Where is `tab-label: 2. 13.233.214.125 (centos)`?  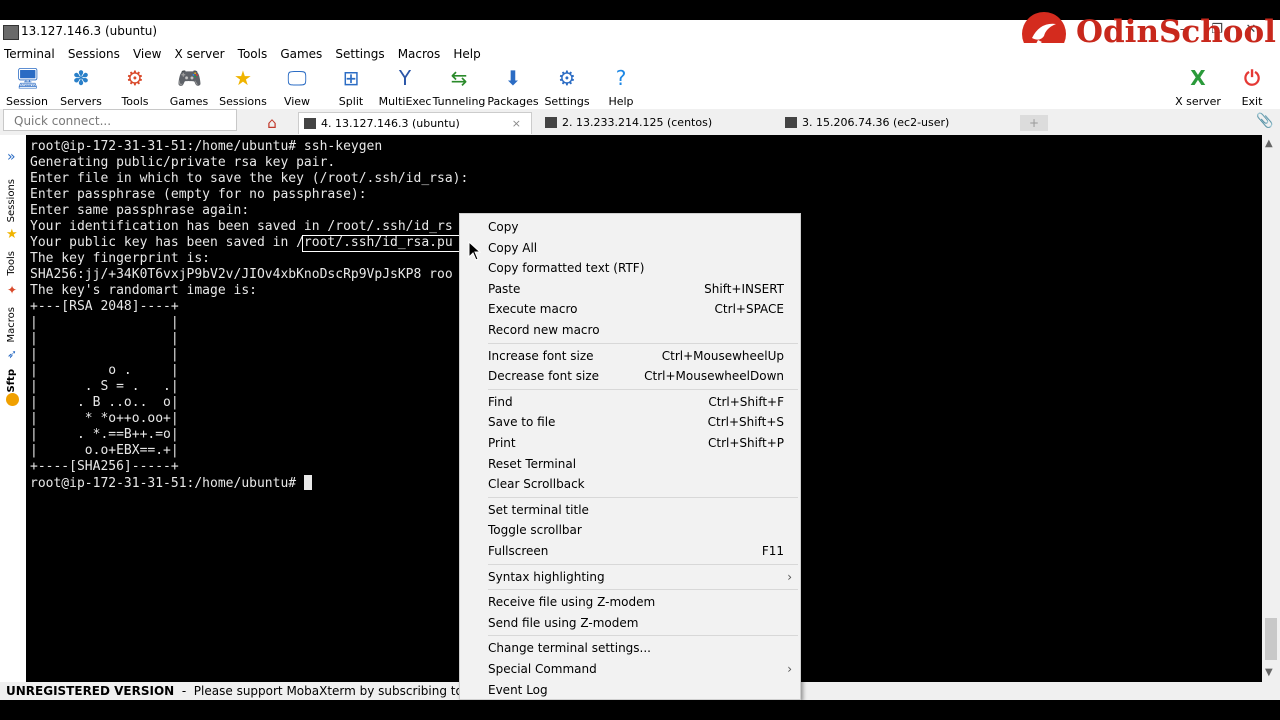
tab-label: 2. 13.233.214.125 (centos) is located at coordinates (637, 122).